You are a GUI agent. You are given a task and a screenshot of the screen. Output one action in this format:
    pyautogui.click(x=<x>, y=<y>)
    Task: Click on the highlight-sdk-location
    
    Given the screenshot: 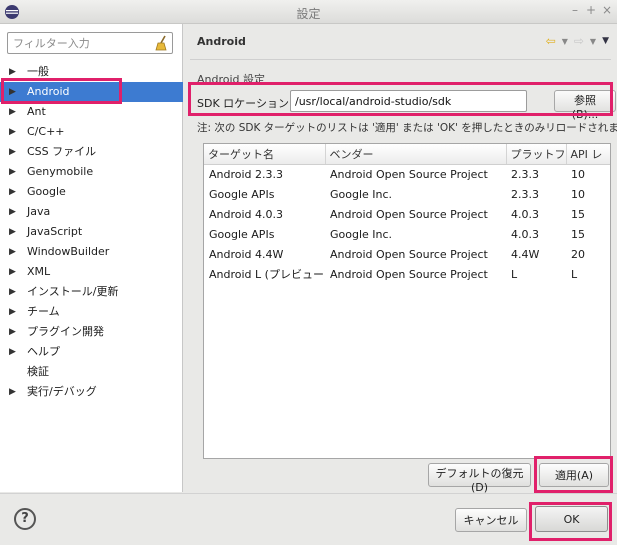 What is the action you would take?
    pyautogui.click(x=400, y=99)
    